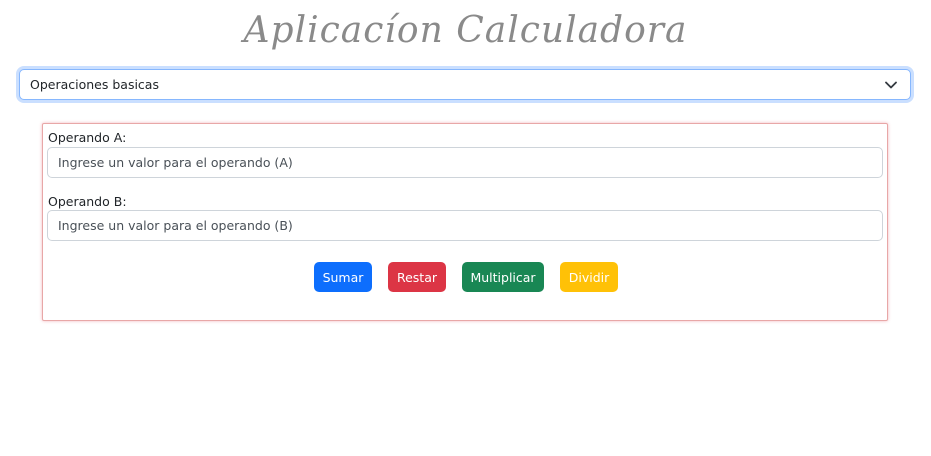 This screenshot has width=931, height=456. Describe the element at coordinates (503, 277) in the screenshot. I see `multiplicar-button: Multiplicar` at that location.